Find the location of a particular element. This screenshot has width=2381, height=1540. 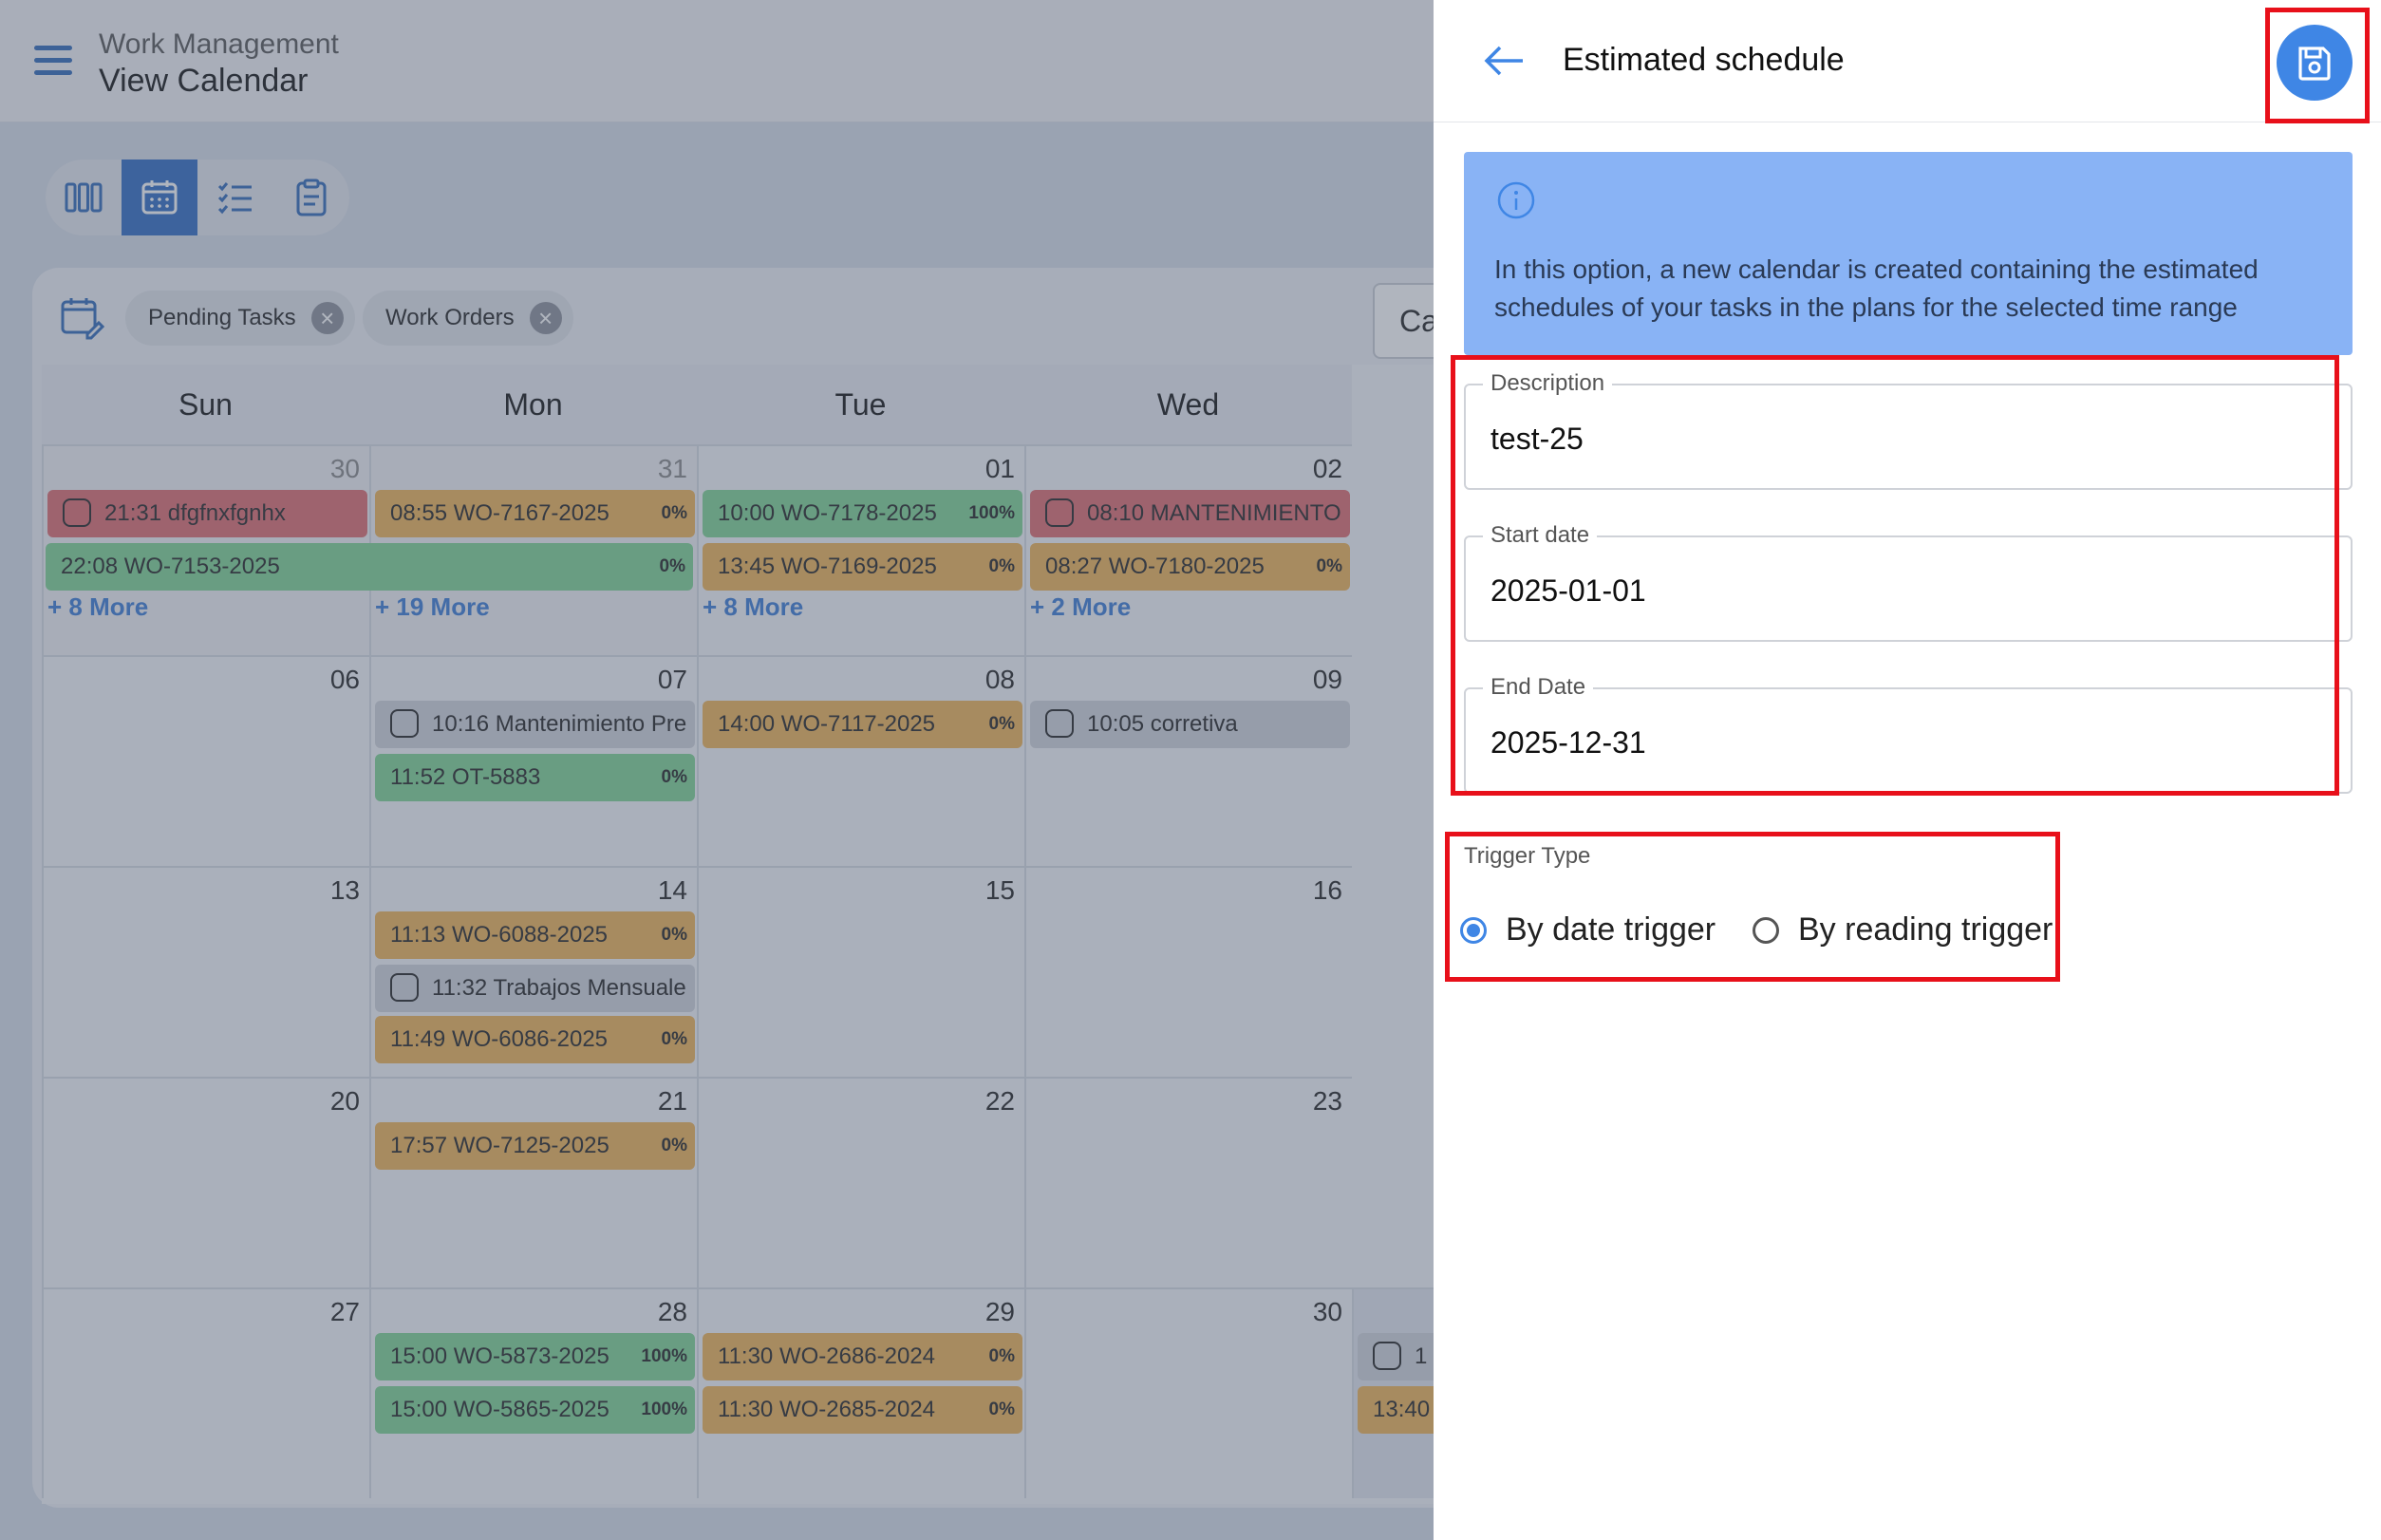

panel-title: Estimated schedule is located at coordinates (1704, 60).